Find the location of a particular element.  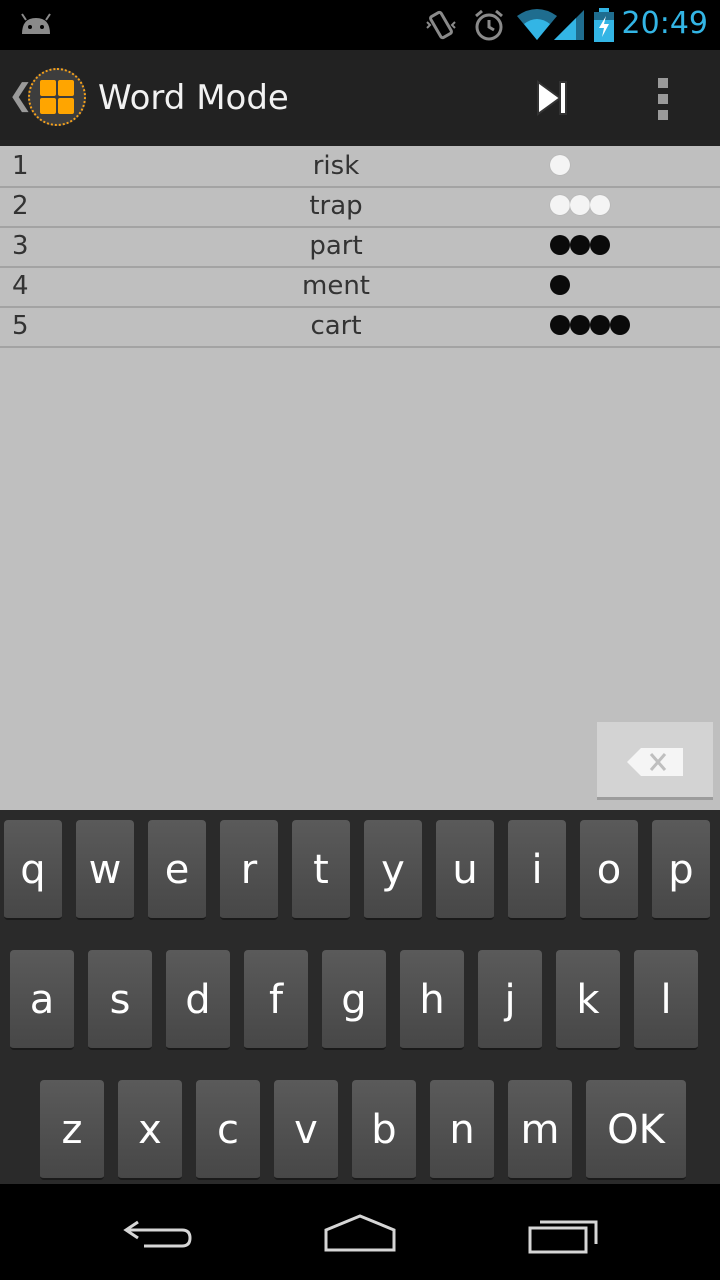

key-v: v is located at coordinates (306, 1130).